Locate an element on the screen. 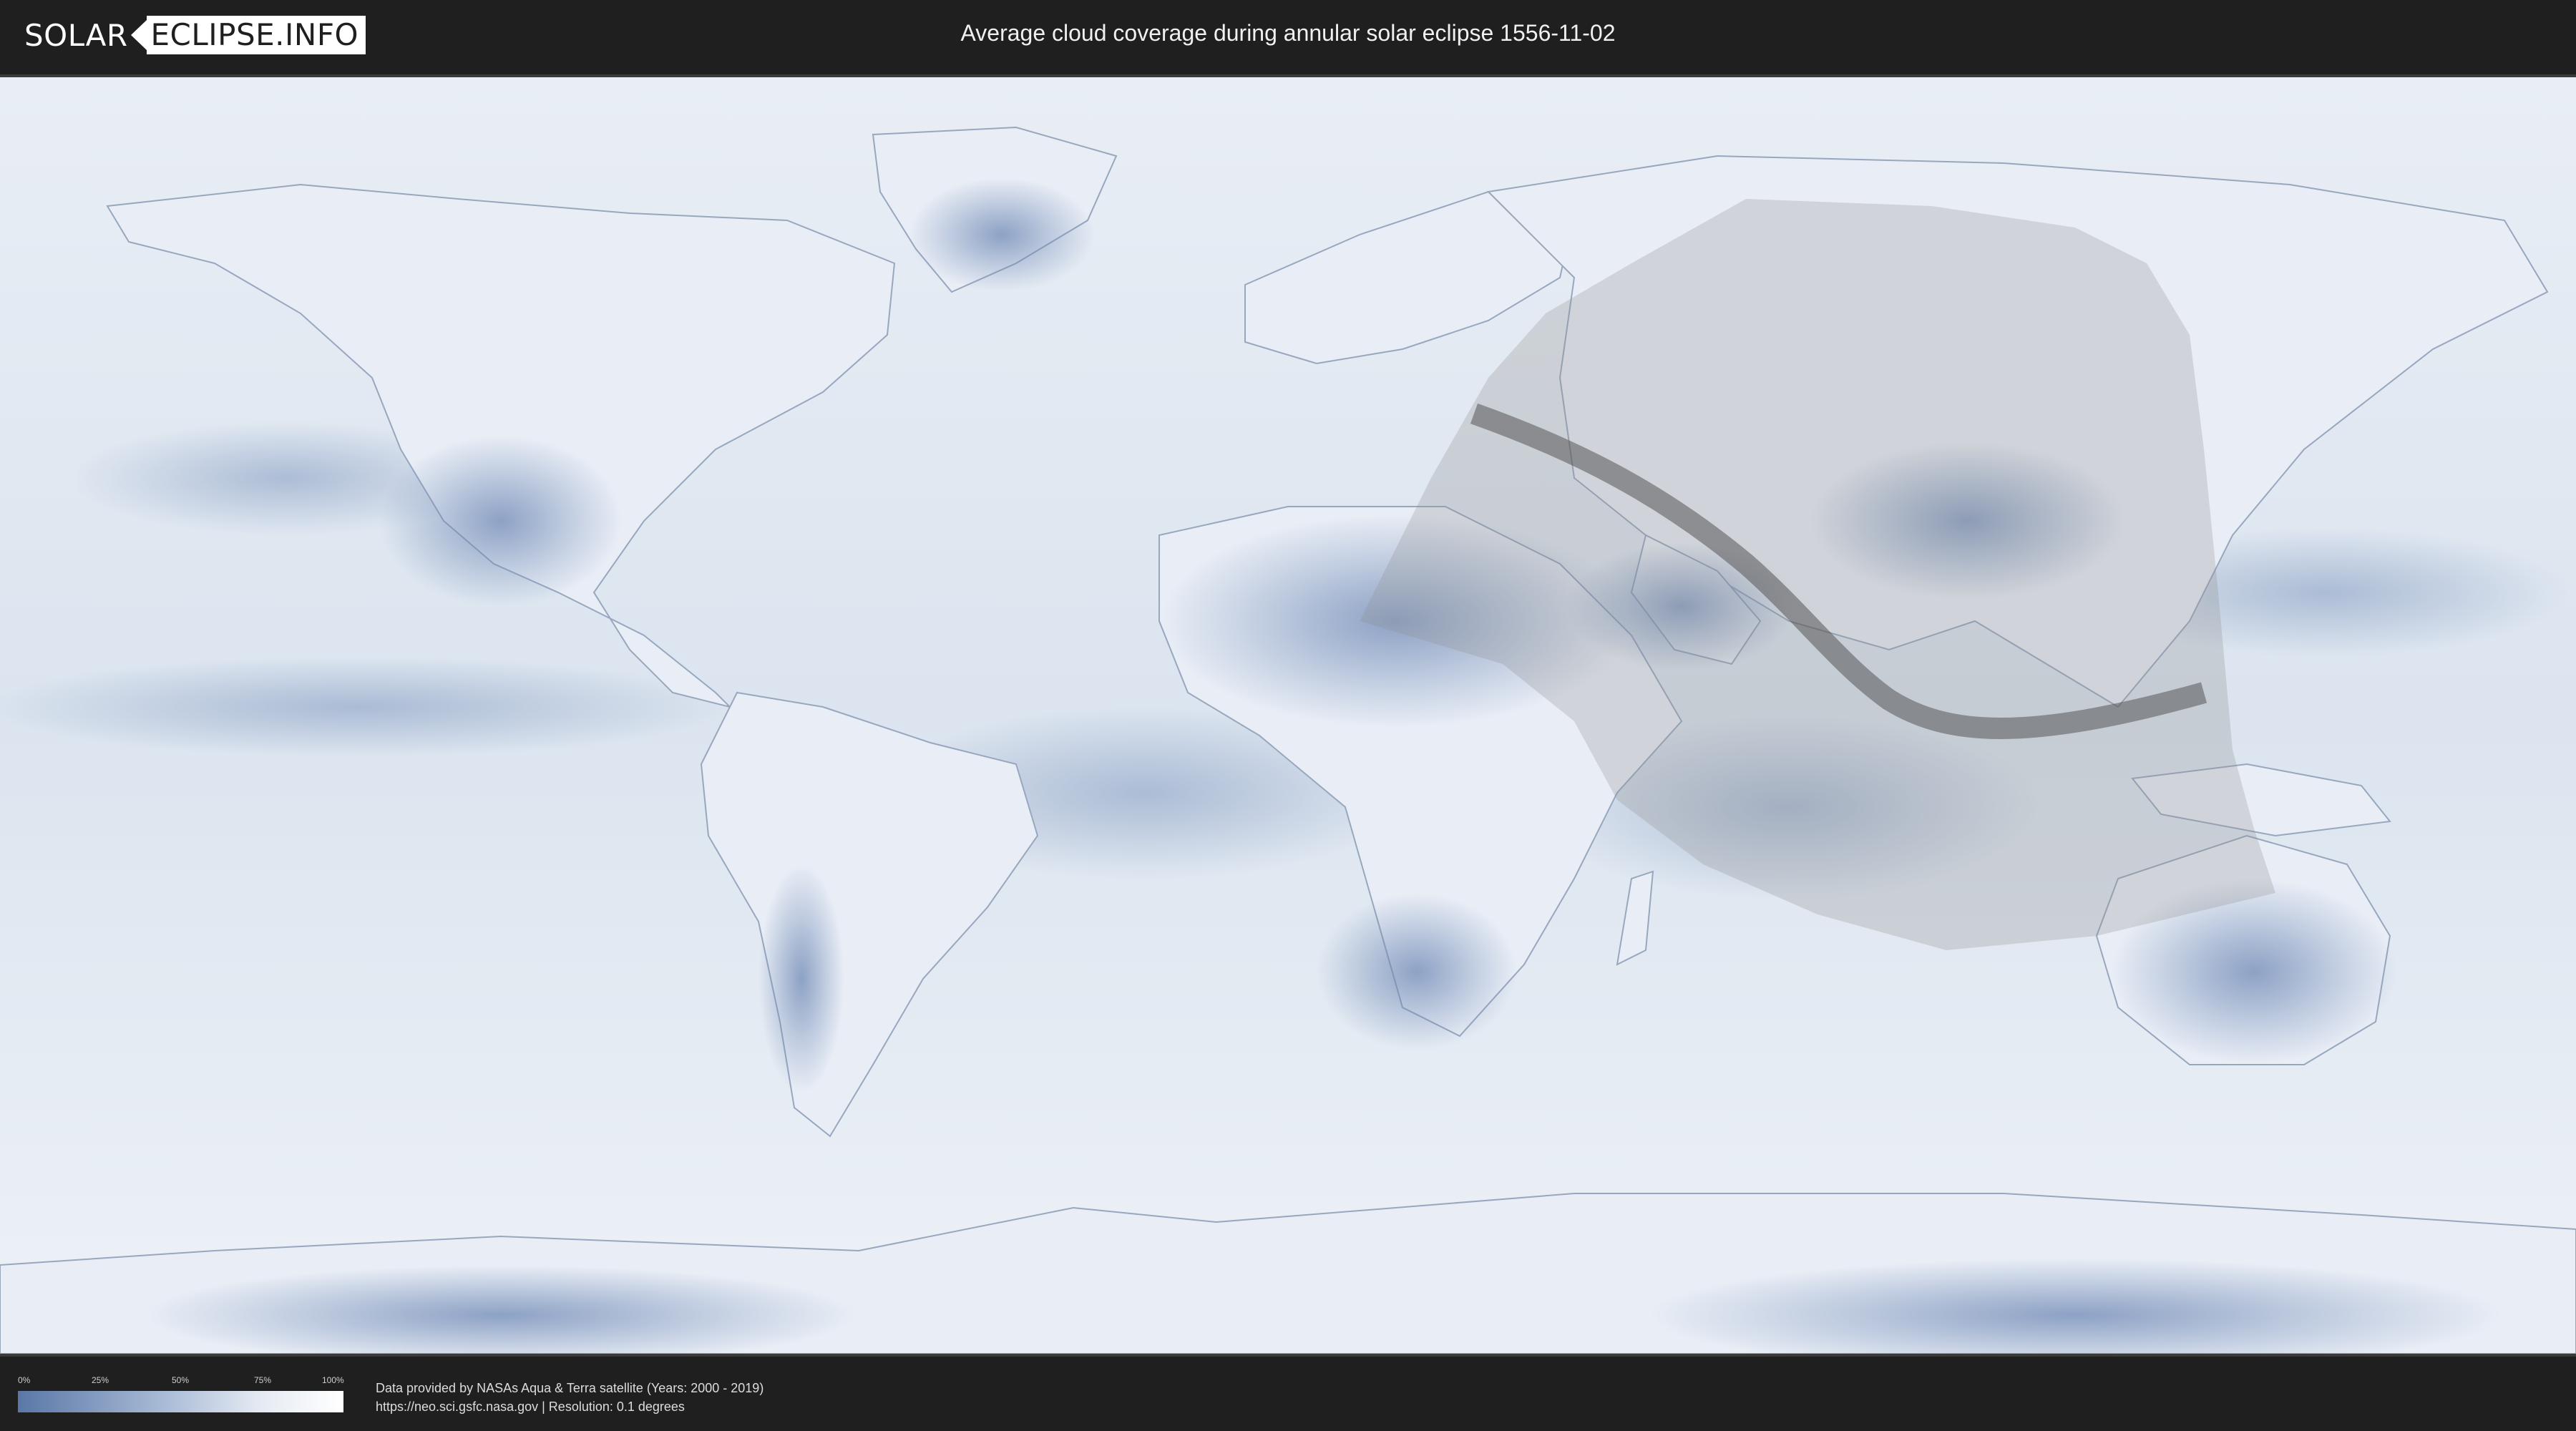 The height and width of the screenshot is (1431, 2576). legend-tick-100: 100% is located at coordinates (333, 1380).